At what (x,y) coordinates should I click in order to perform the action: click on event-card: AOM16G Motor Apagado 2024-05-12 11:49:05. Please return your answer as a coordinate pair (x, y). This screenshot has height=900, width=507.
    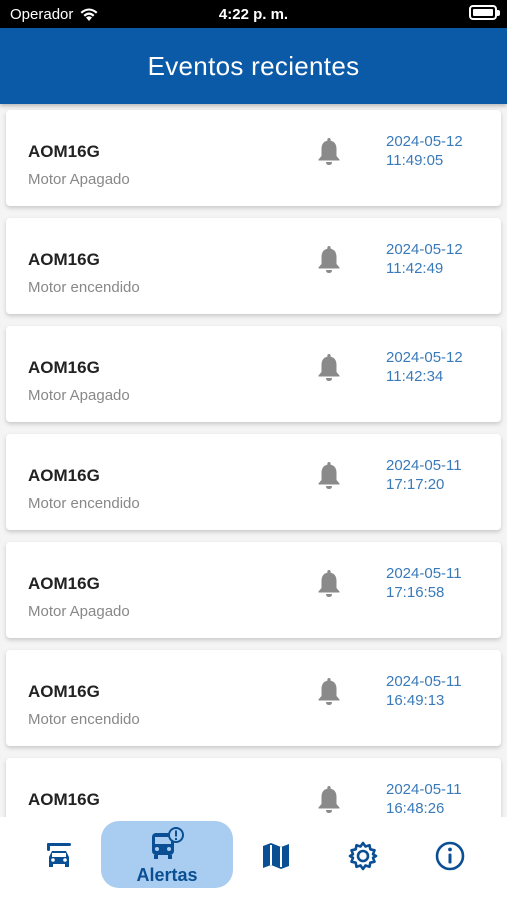
    Looking at the image, I should click on (253, 158).